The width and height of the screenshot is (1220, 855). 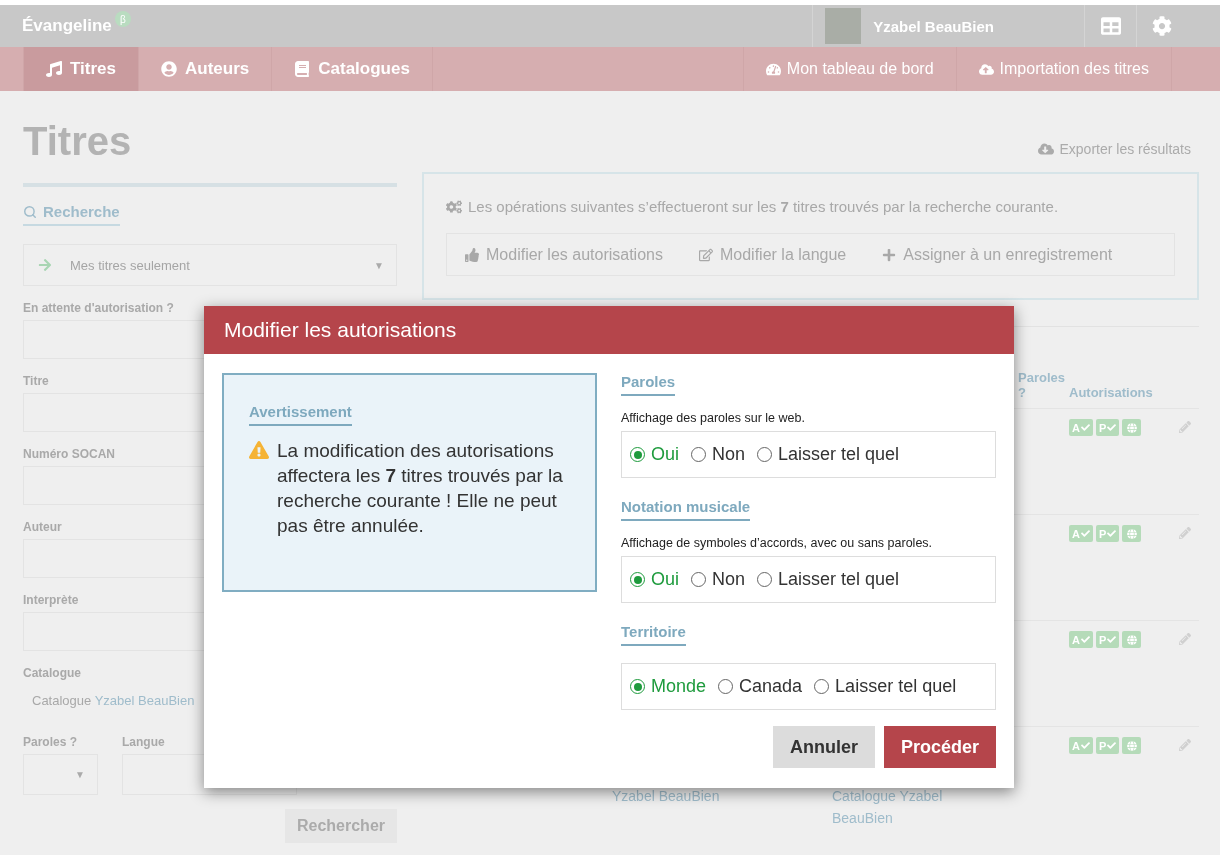 I want to click on edit-icon, so click(x=705, y=254).